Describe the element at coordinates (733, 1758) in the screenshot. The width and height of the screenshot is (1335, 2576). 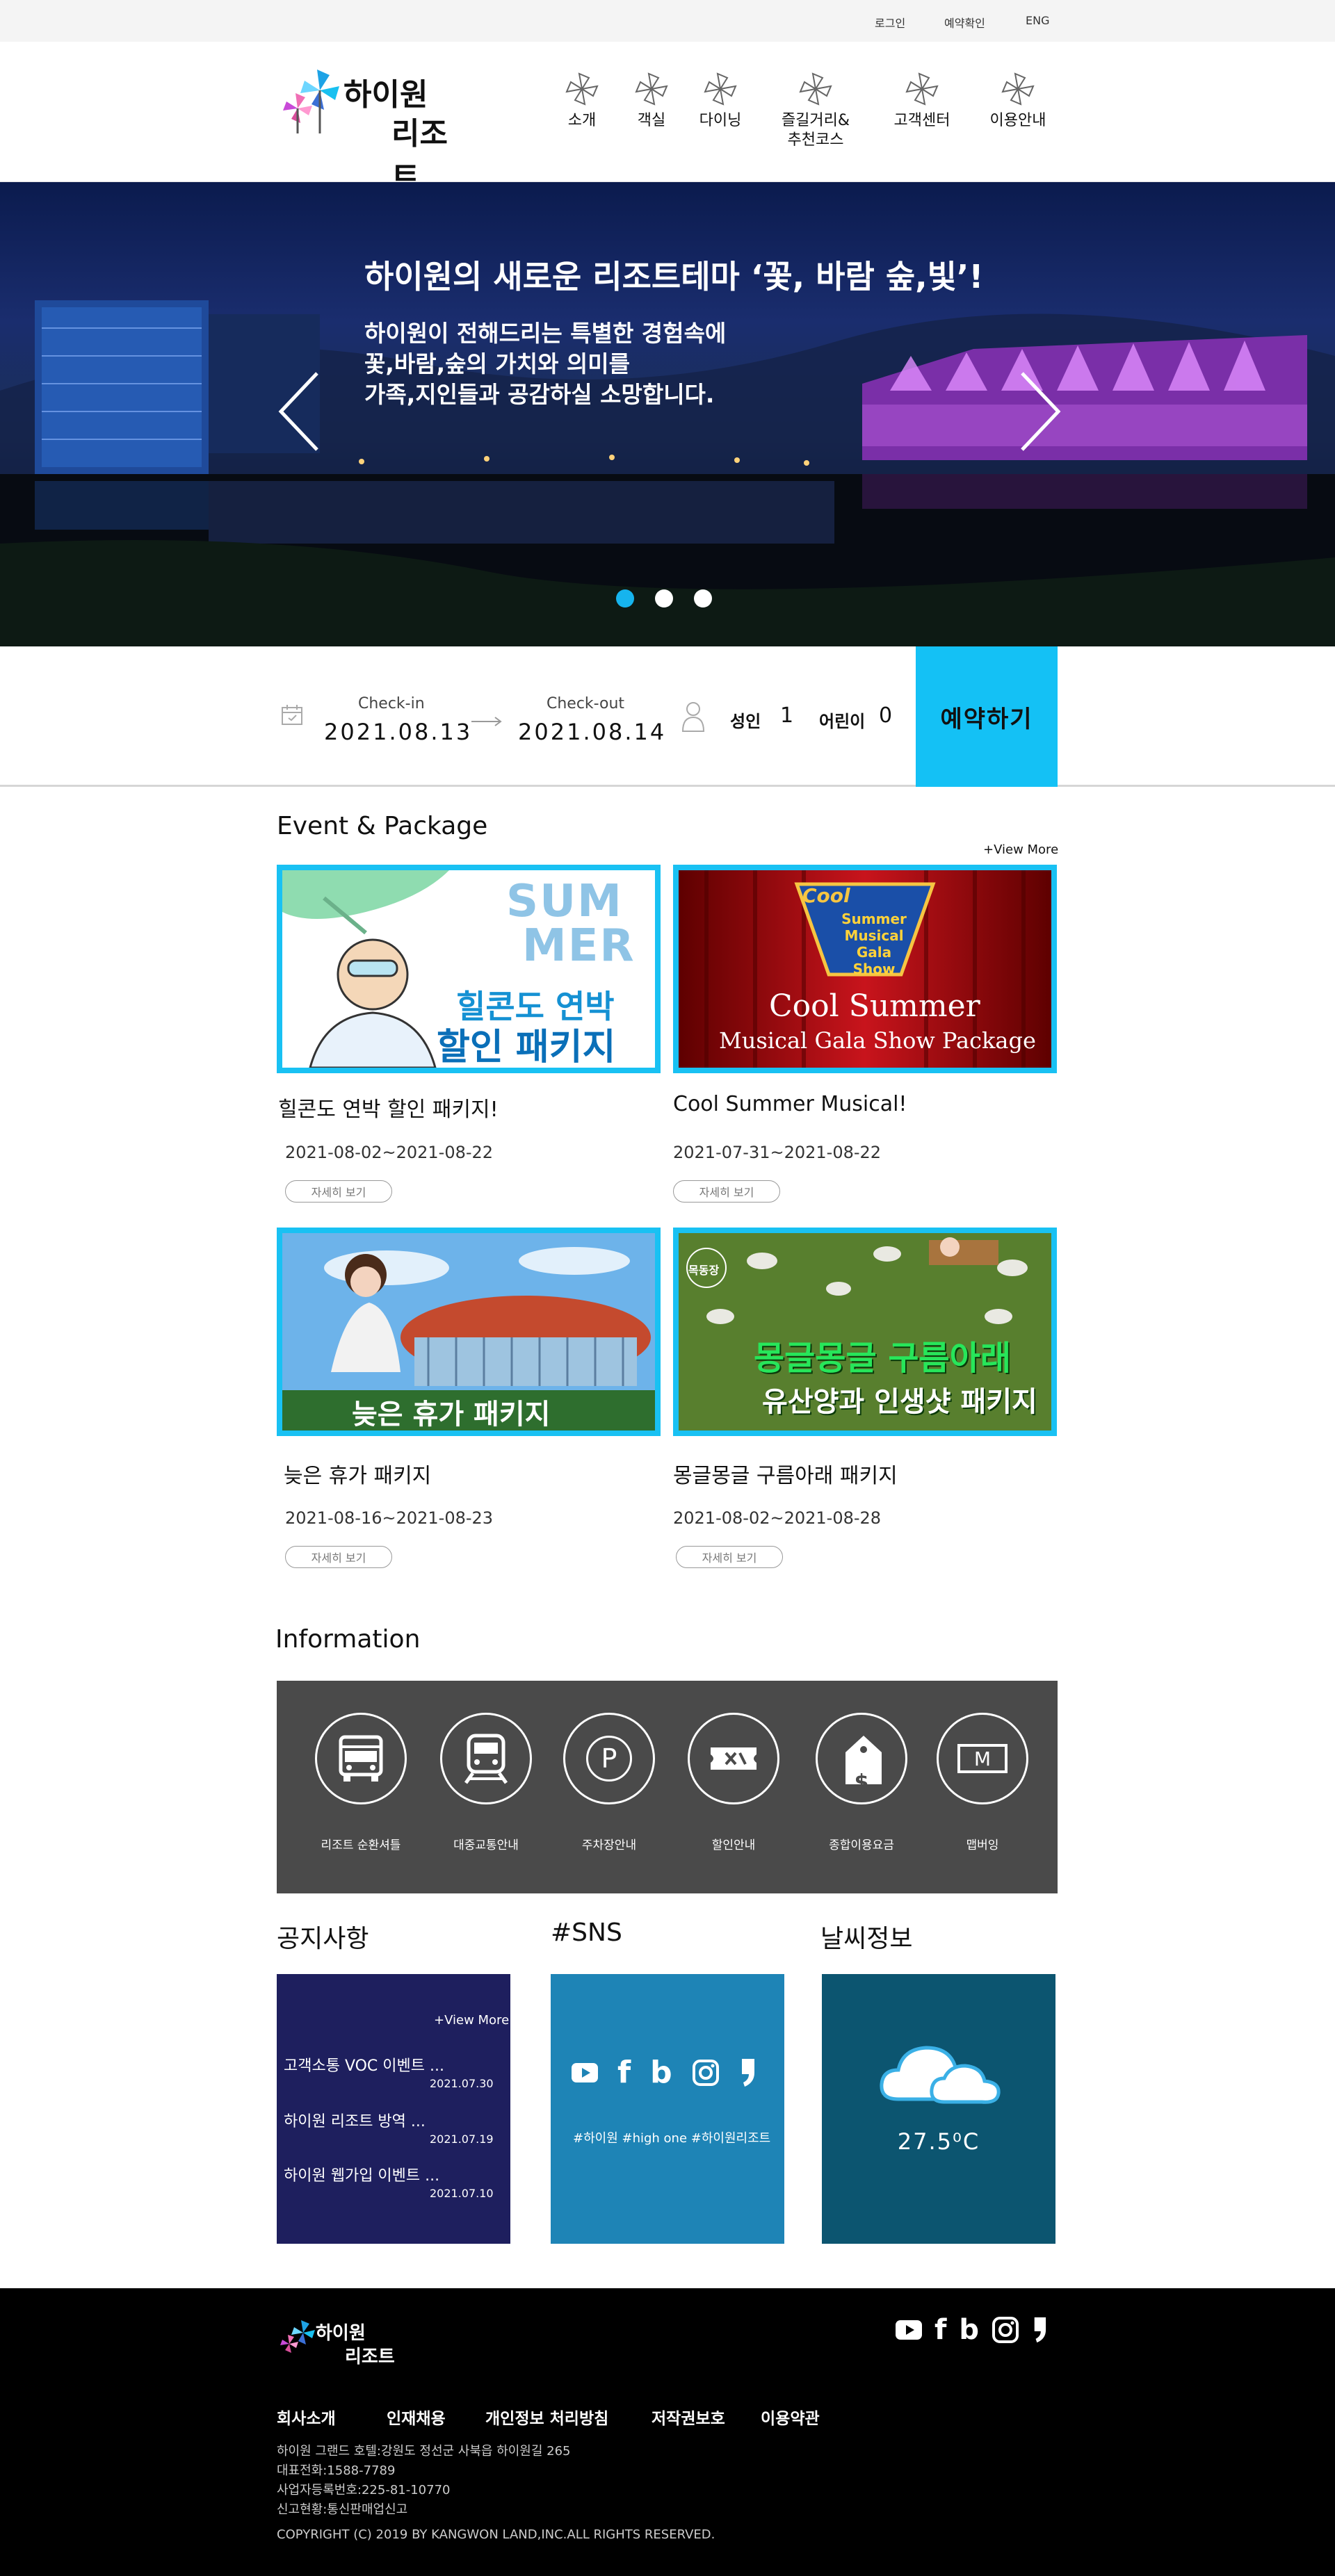
I see `ticket-icon` at that location.